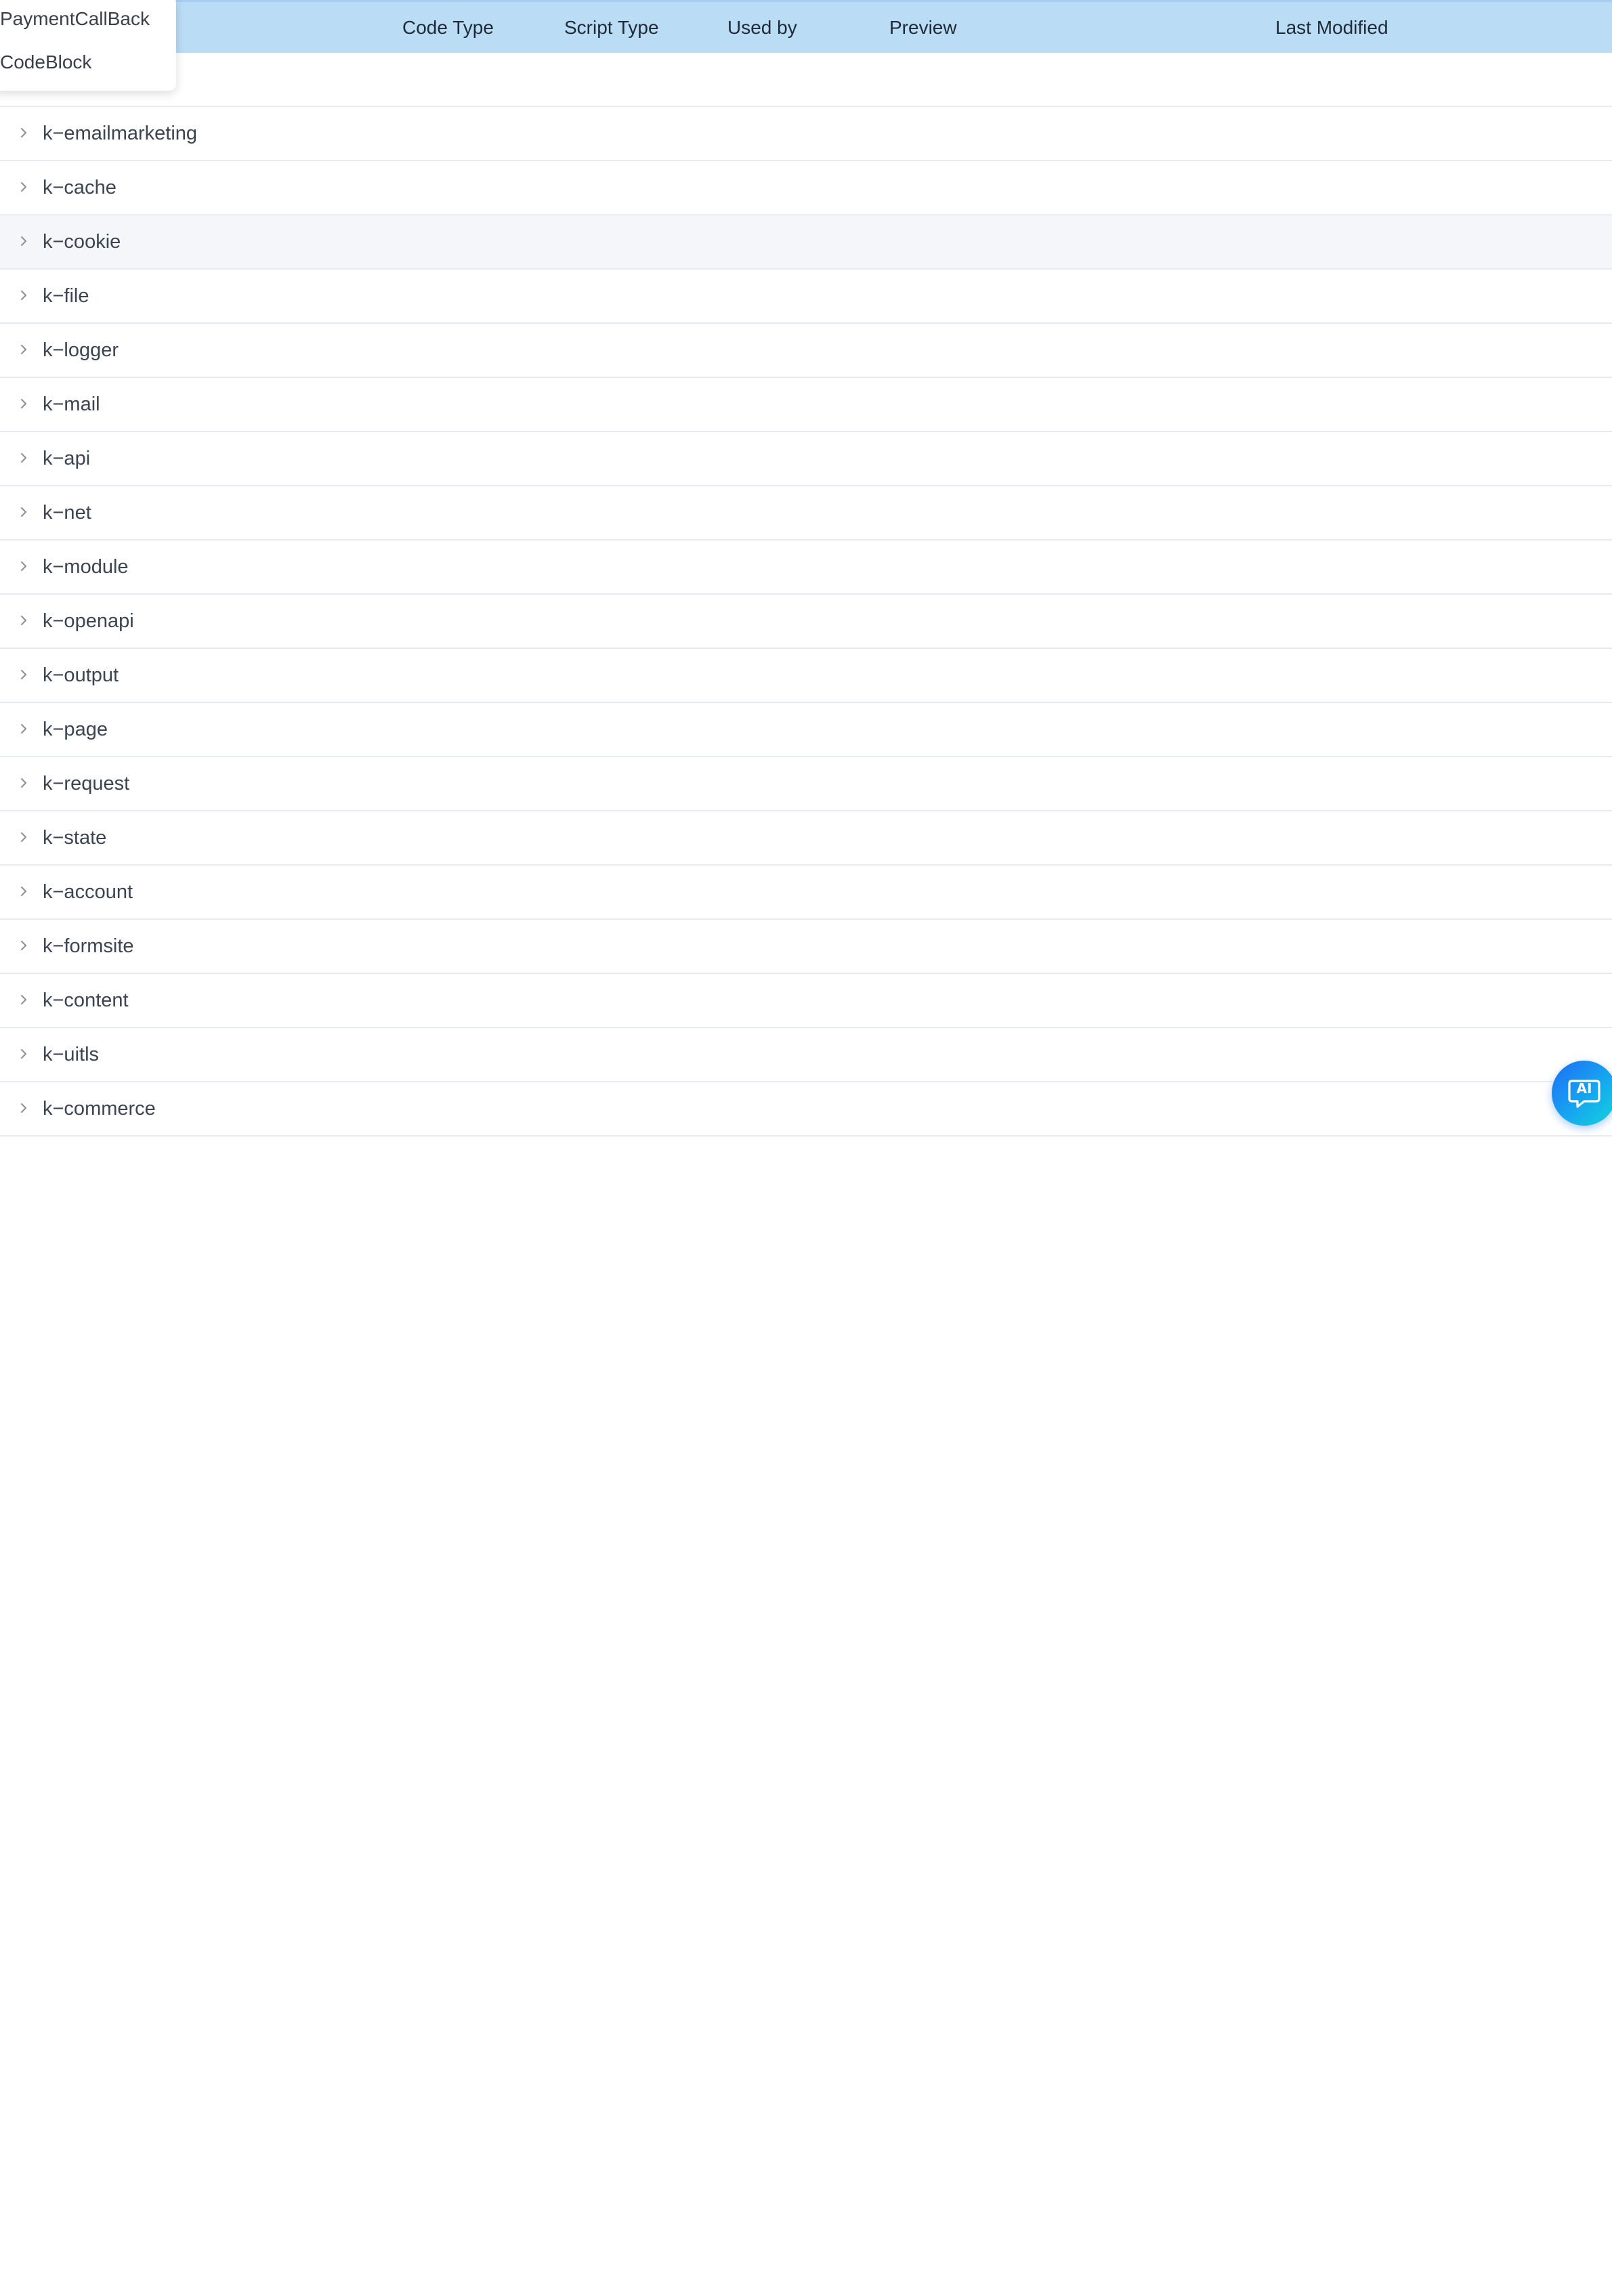 The width and height of the screenshot is (1612, 2296). Describe the element at coordinates (80, 187) in the screenshot. I see `row-label: k−cache` at that location.